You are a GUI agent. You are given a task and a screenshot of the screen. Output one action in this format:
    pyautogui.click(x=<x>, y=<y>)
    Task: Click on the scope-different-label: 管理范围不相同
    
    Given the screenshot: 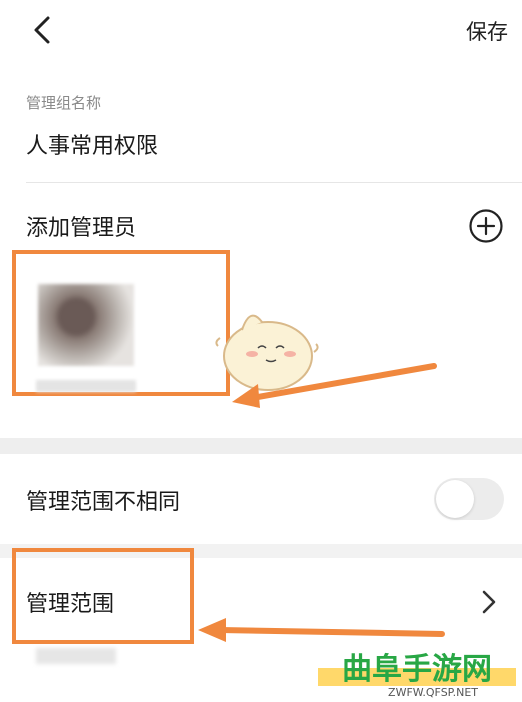 What is the action you would take?
    pyautogui.click(x=103, y=502)
    